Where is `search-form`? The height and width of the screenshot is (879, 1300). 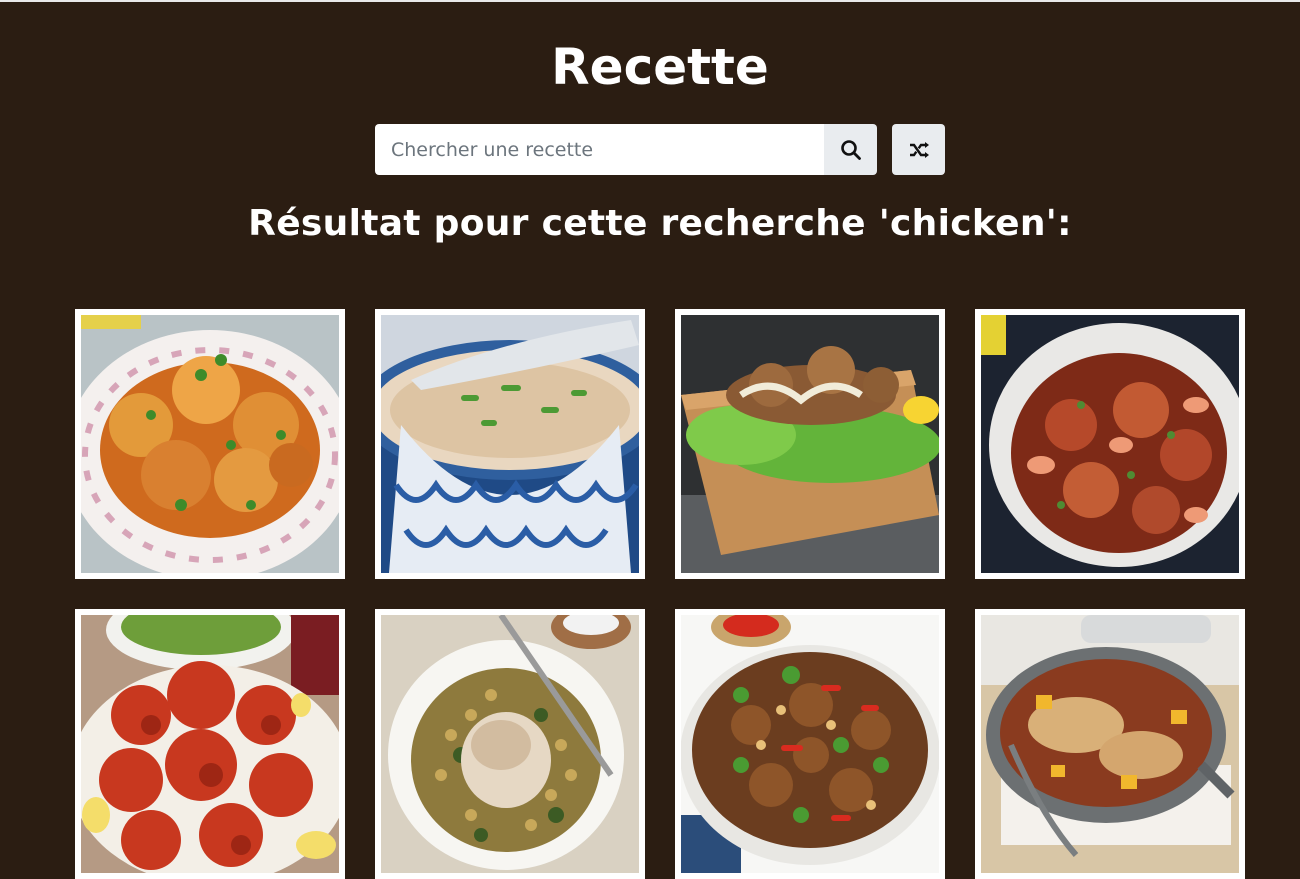 search-form is located at coordinates (626, 149).